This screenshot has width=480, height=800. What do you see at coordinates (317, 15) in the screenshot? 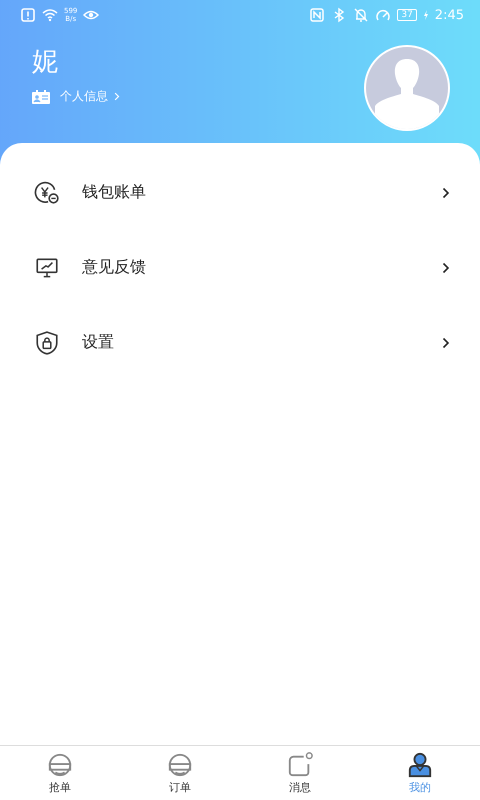
I see `nfc-icon` at bounding box center [317, 15].